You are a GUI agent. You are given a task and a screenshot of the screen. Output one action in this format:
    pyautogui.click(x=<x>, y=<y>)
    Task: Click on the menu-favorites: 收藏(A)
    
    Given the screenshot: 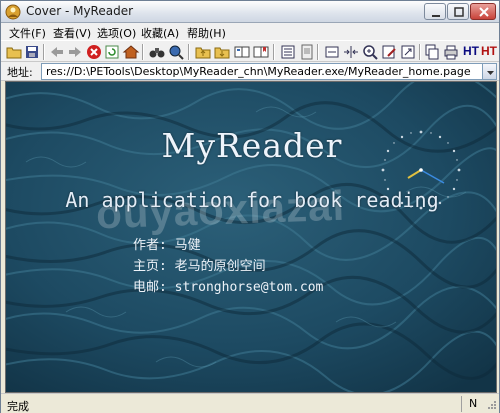 What is the action you would take?
    pyautogui.click(x=160, y=33)
    